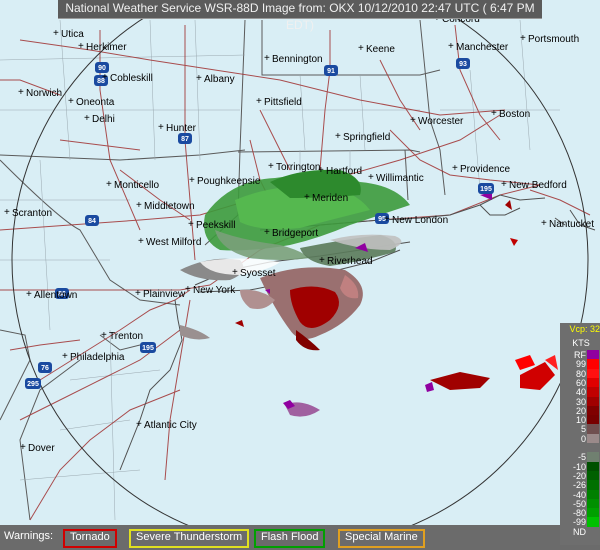 The image size is (600, 550). Describe the element at coordinates (581, 343) in the screenshot. I see `legend-units: KTS` at that location.